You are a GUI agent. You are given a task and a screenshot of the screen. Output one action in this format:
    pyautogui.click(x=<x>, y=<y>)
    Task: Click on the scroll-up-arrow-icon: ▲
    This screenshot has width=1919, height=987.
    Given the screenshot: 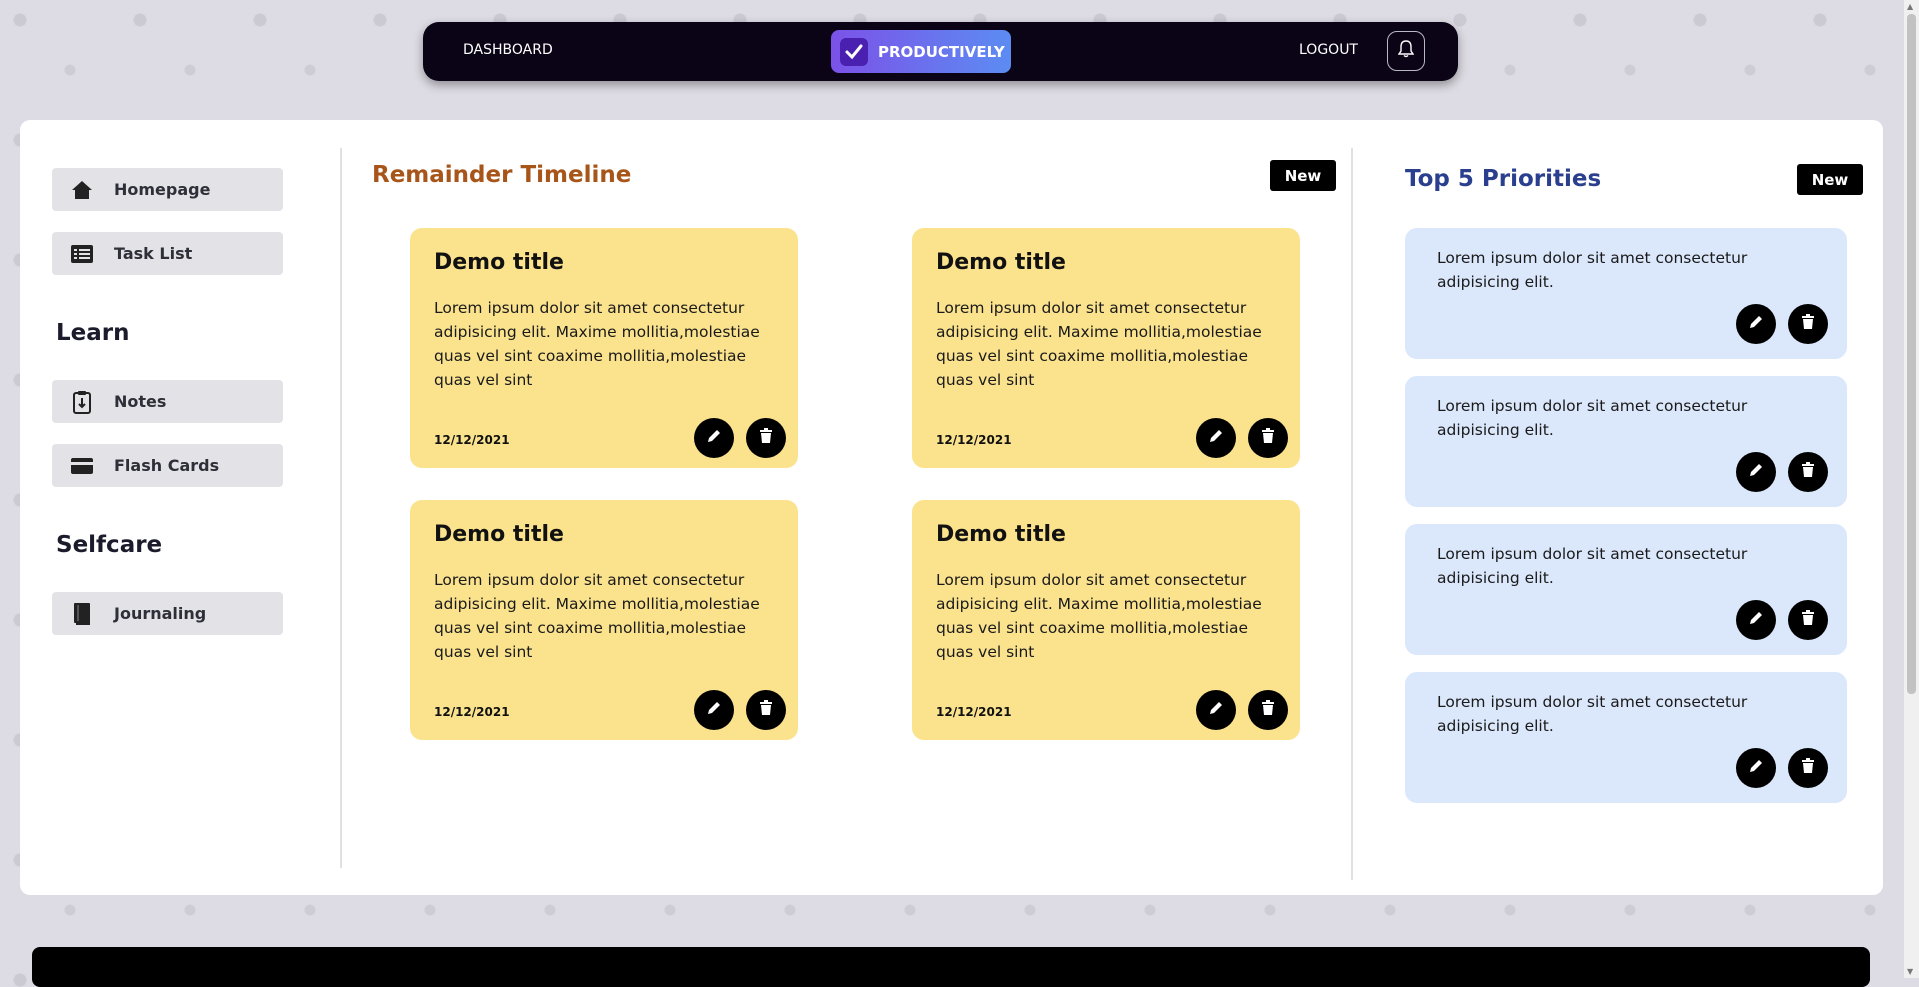 What is the action you would take?
    pyautogui.click(x=1910, y=6)
    